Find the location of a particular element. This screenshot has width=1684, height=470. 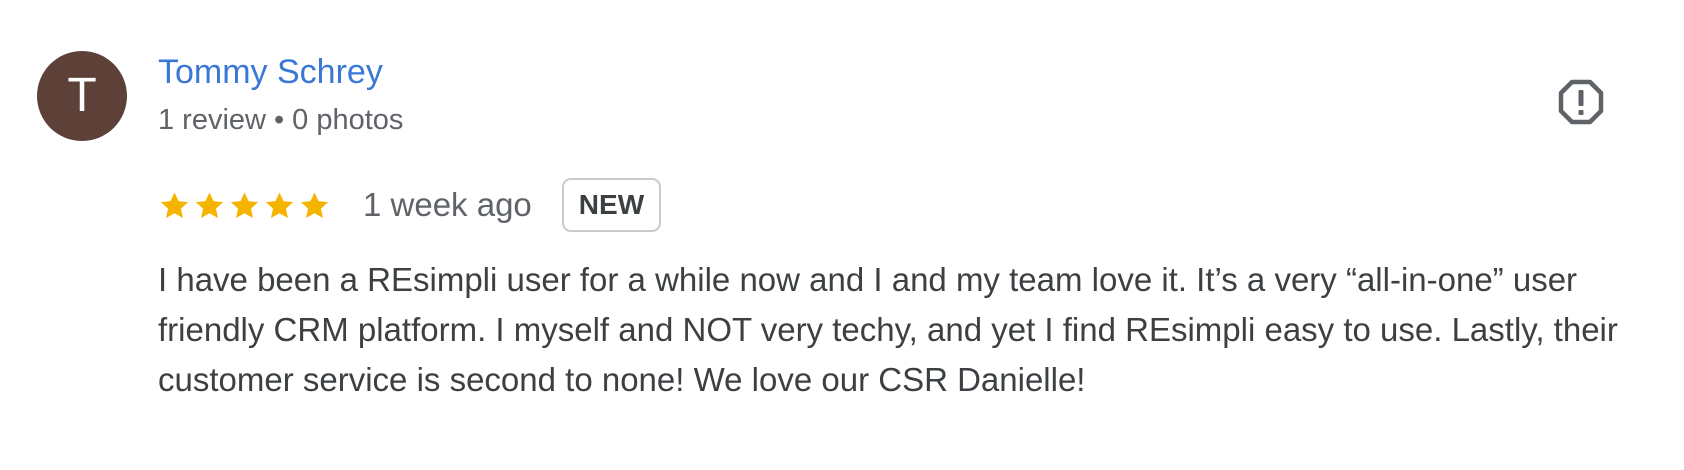

rating-row: 1 week ago NEW is located at coordinates (410, 205).